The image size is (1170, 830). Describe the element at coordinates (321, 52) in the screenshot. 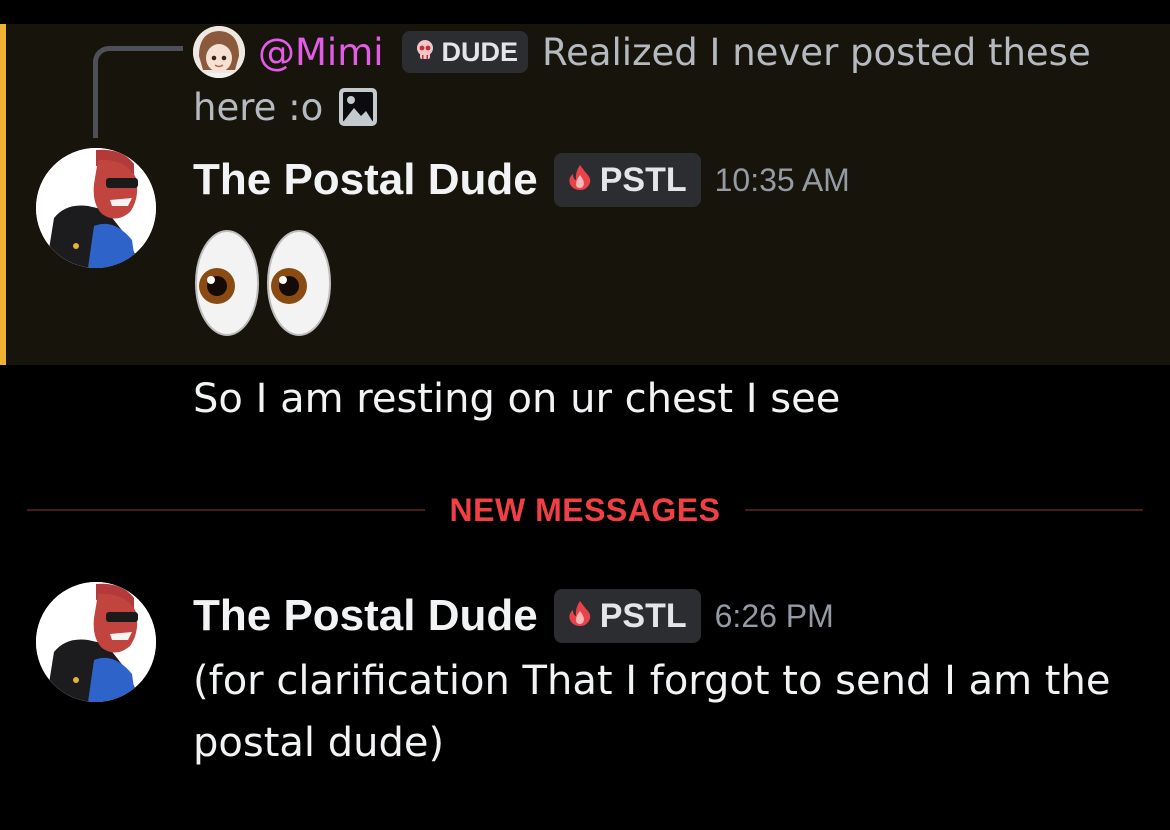

I see `reply-mention: @Mimi` at that location.